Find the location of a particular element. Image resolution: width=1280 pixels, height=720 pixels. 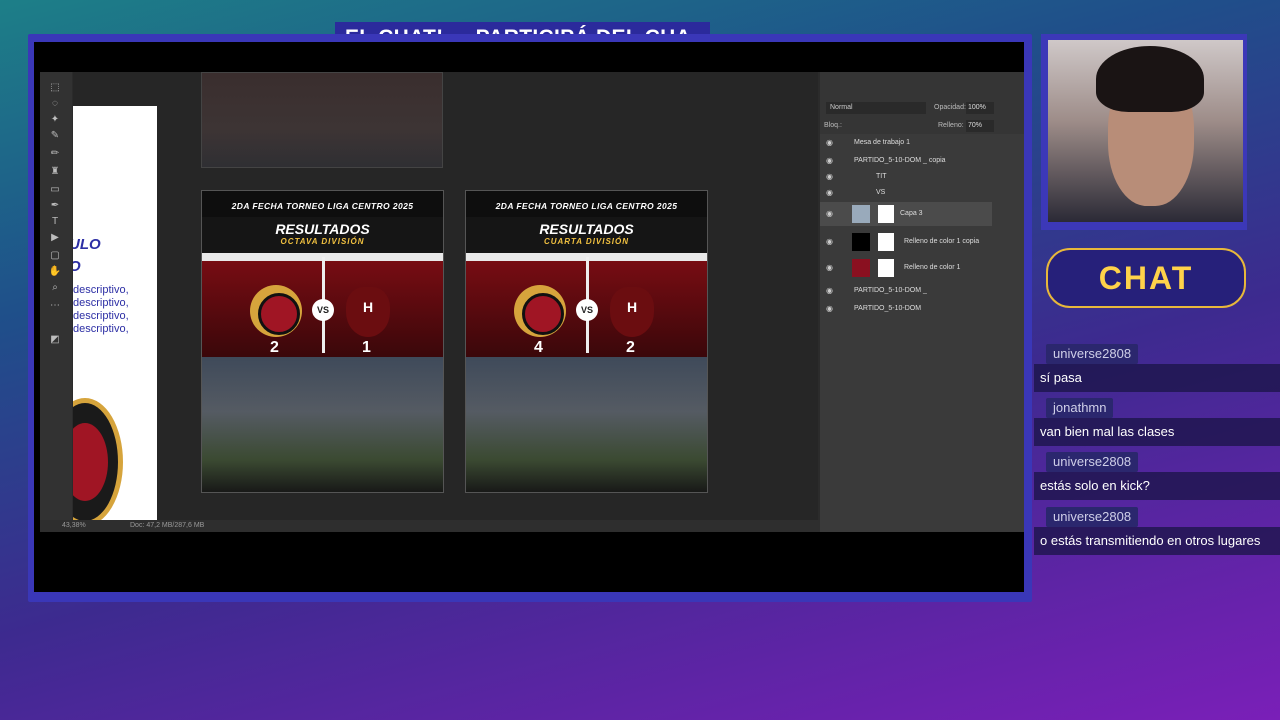

status-bar: 43,38% Doc: 47,2 MB/287,6 MB is located at coordinates (430, 526).